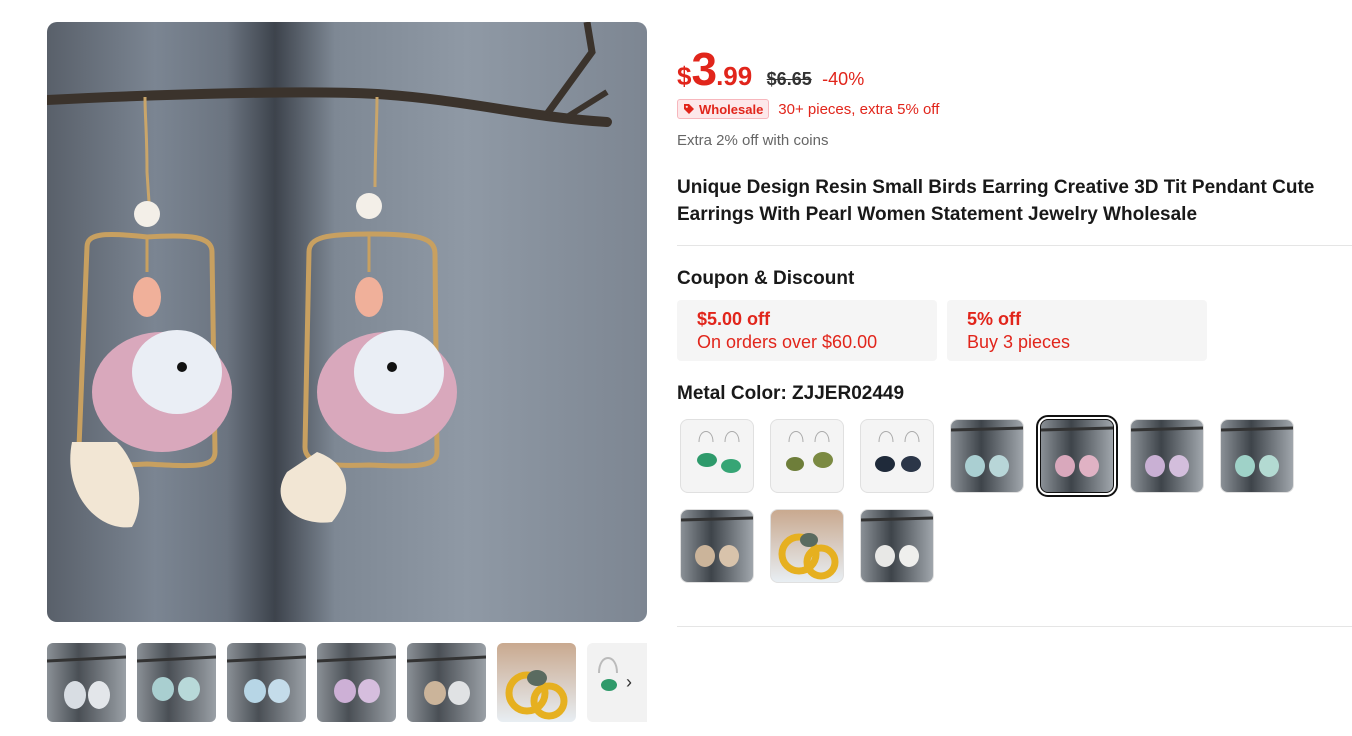  I want to click on coins-discount-text: Extra 2% off with coins, so click(753, 140).